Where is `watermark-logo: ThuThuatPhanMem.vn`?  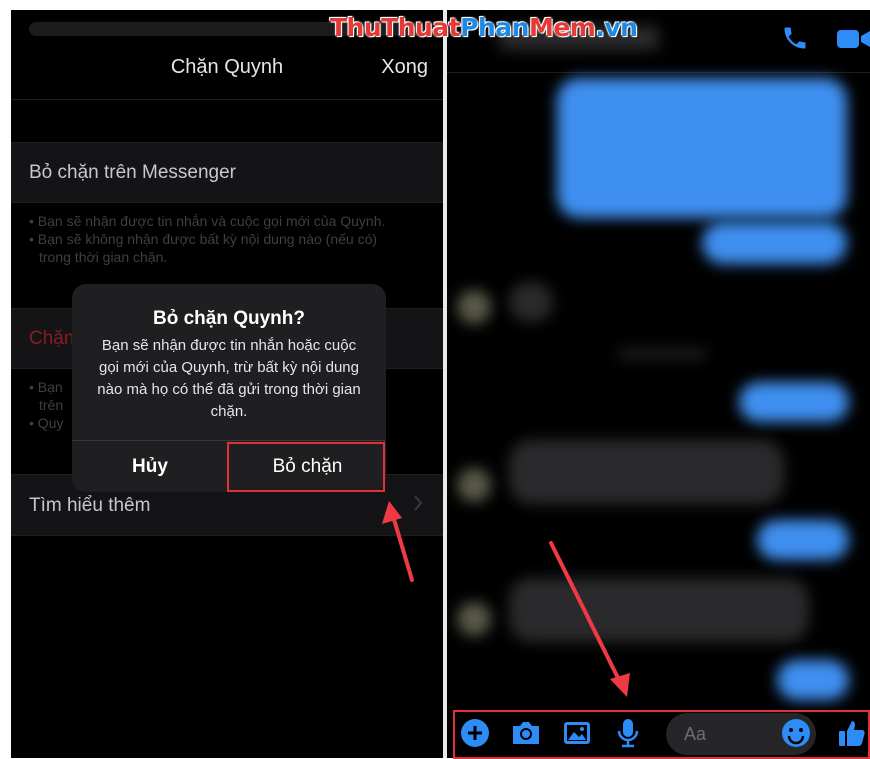
watermark-logo: ThuThuatPhanMem.vn is located at coordinates (484, 27).